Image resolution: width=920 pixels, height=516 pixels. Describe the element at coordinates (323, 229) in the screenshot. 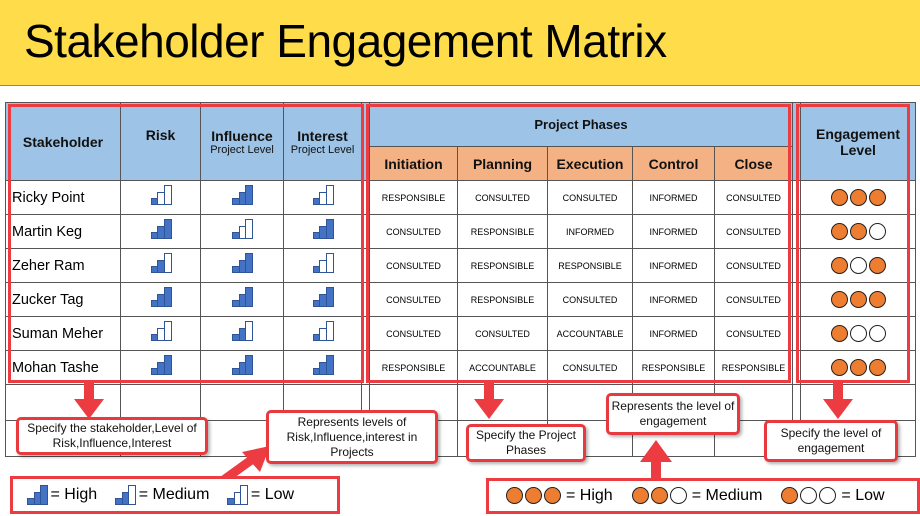

I see `interest-level-high-icon` at that location.